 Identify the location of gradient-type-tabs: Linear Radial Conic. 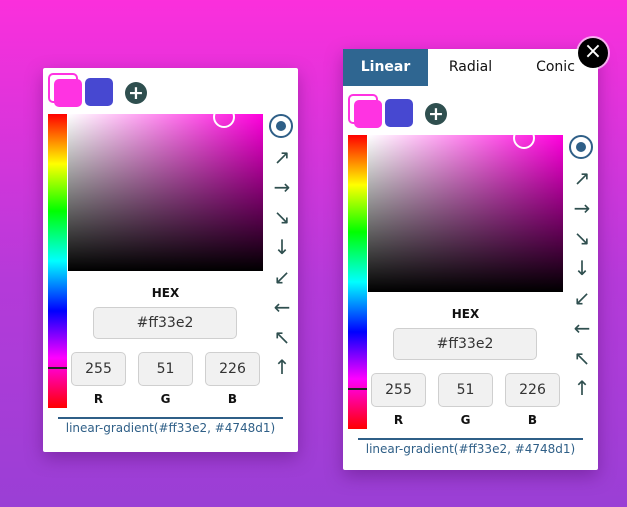
(470, 67).